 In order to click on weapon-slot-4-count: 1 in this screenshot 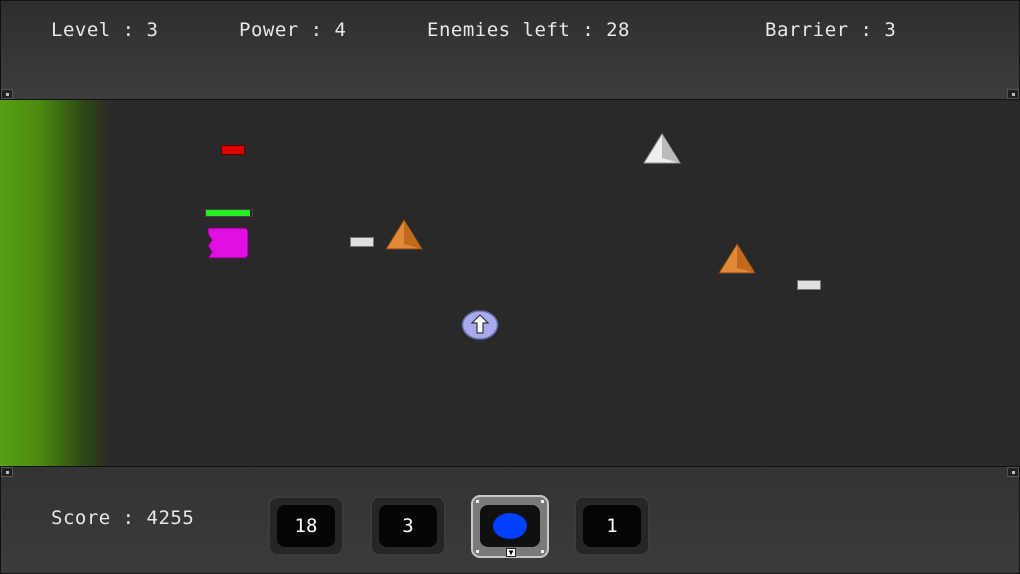, I will do `click(612, 526)`.